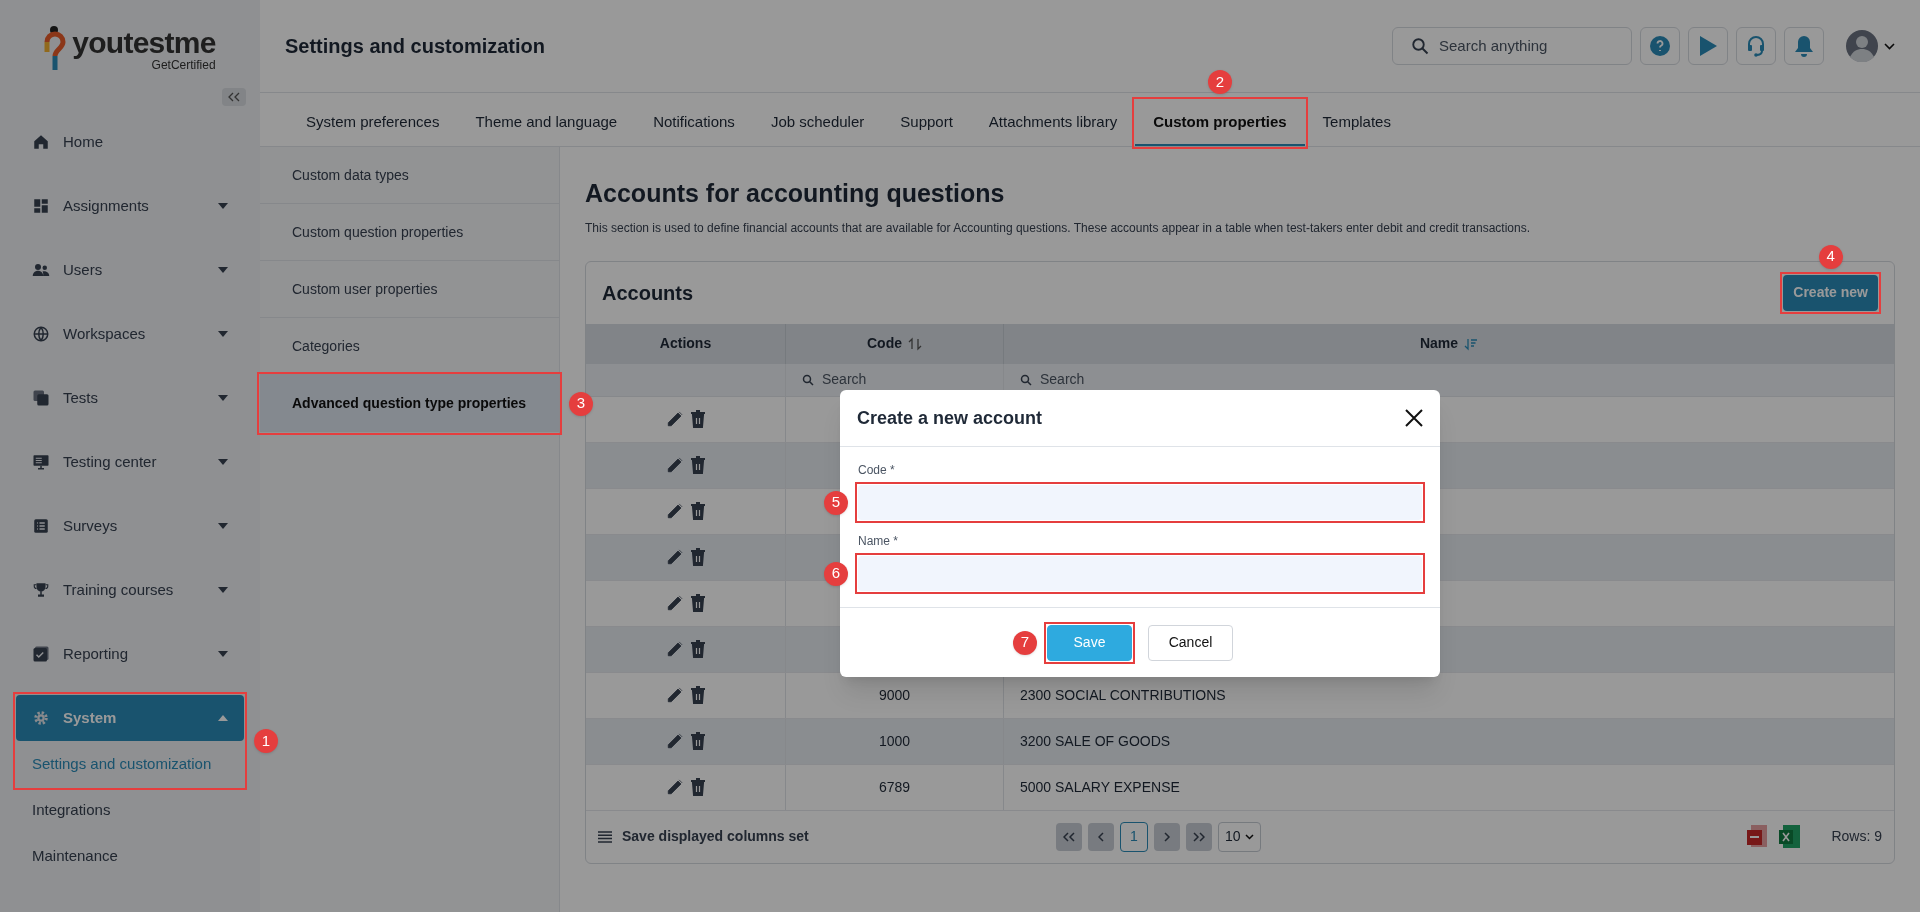  I want to click on close-icon, so click(1414, 418).